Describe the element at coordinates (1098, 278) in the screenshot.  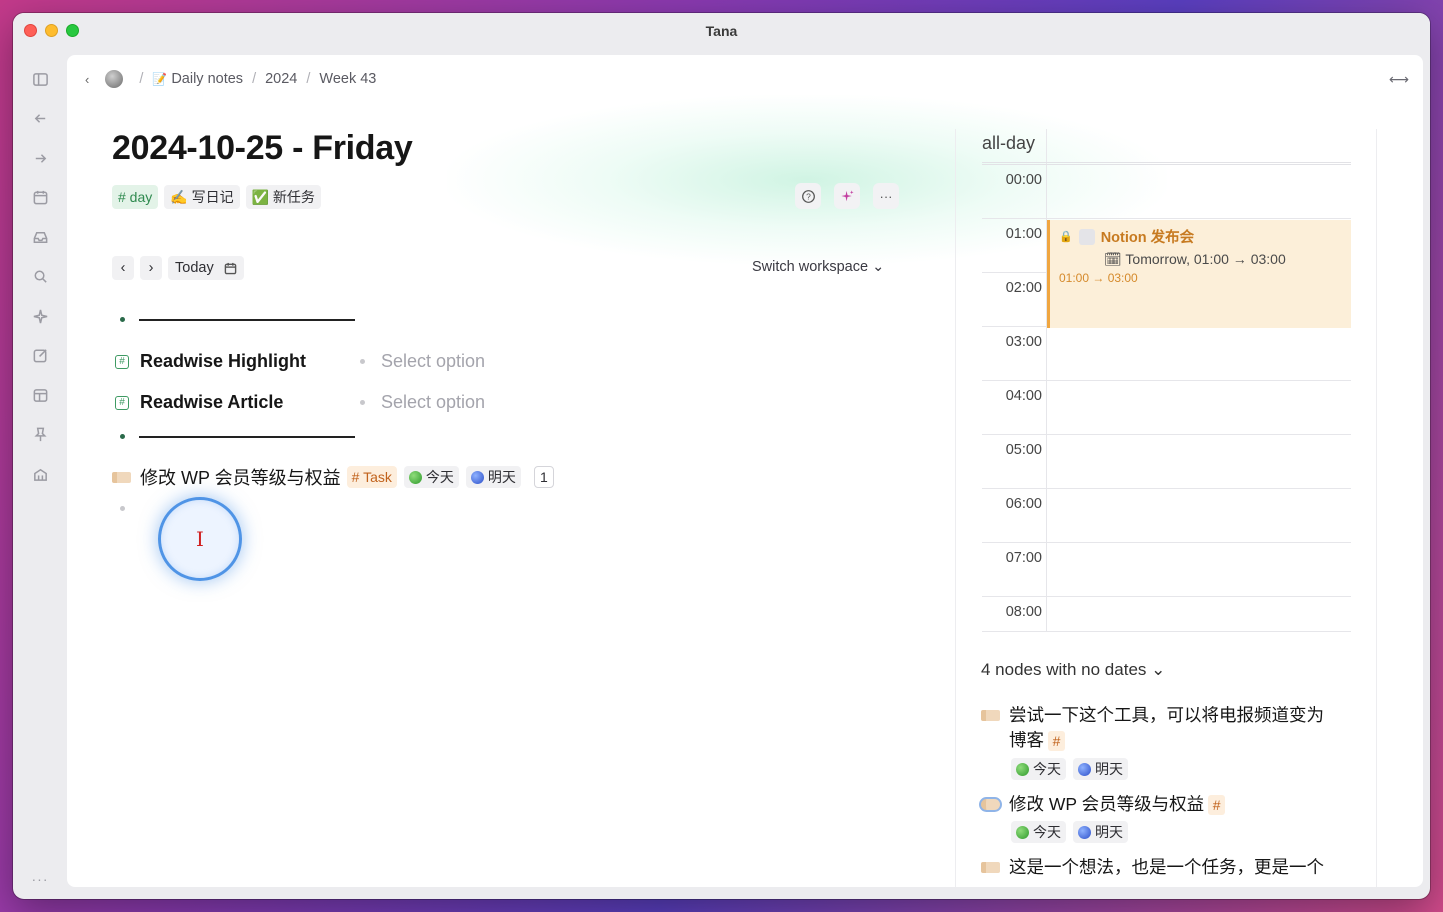
I see `event-time: 01:00 → 03:00` at that location.